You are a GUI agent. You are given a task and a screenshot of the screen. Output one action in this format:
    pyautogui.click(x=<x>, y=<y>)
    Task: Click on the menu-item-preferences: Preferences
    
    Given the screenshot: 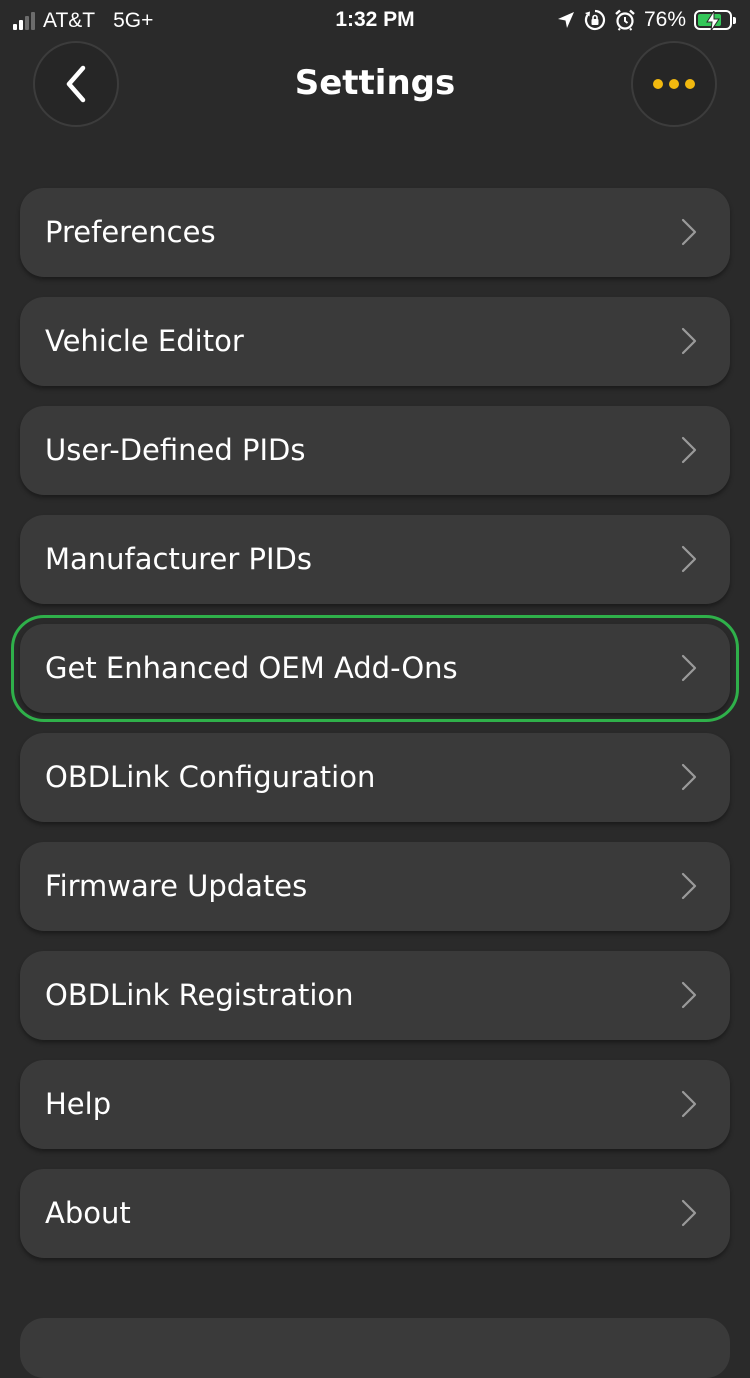 What is the action you would take?
    pyautogui.click(x=375, y=232)
    